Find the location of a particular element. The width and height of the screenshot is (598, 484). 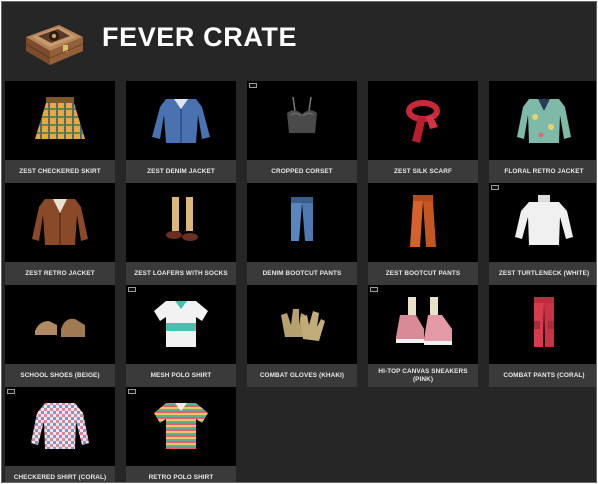

item-tile: FLORAL RETRO JACKET is located at coordinates (542, 132).